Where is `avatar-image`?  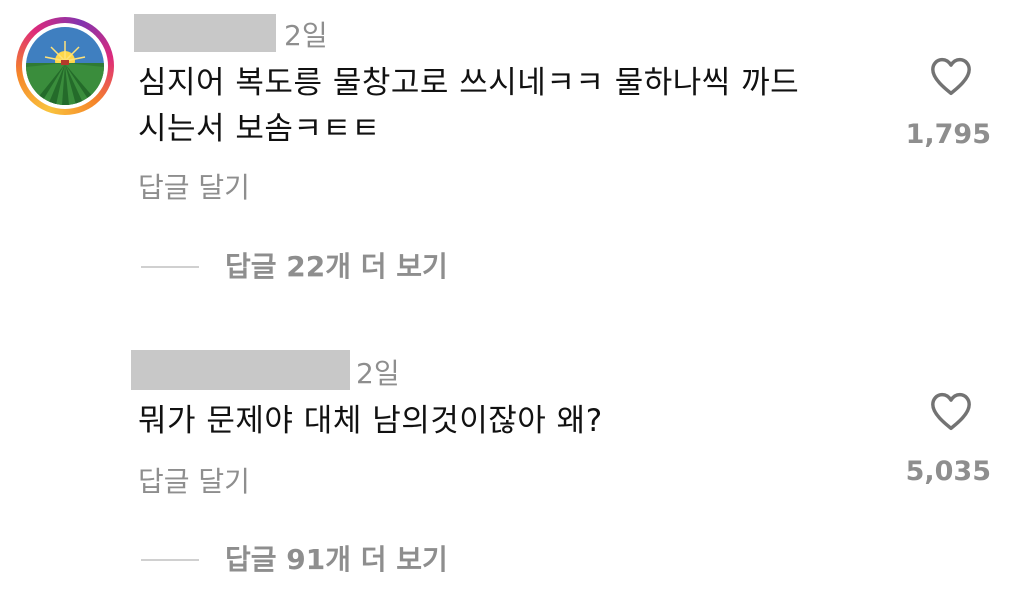
avatar-image is located at coordinates (65, 66).